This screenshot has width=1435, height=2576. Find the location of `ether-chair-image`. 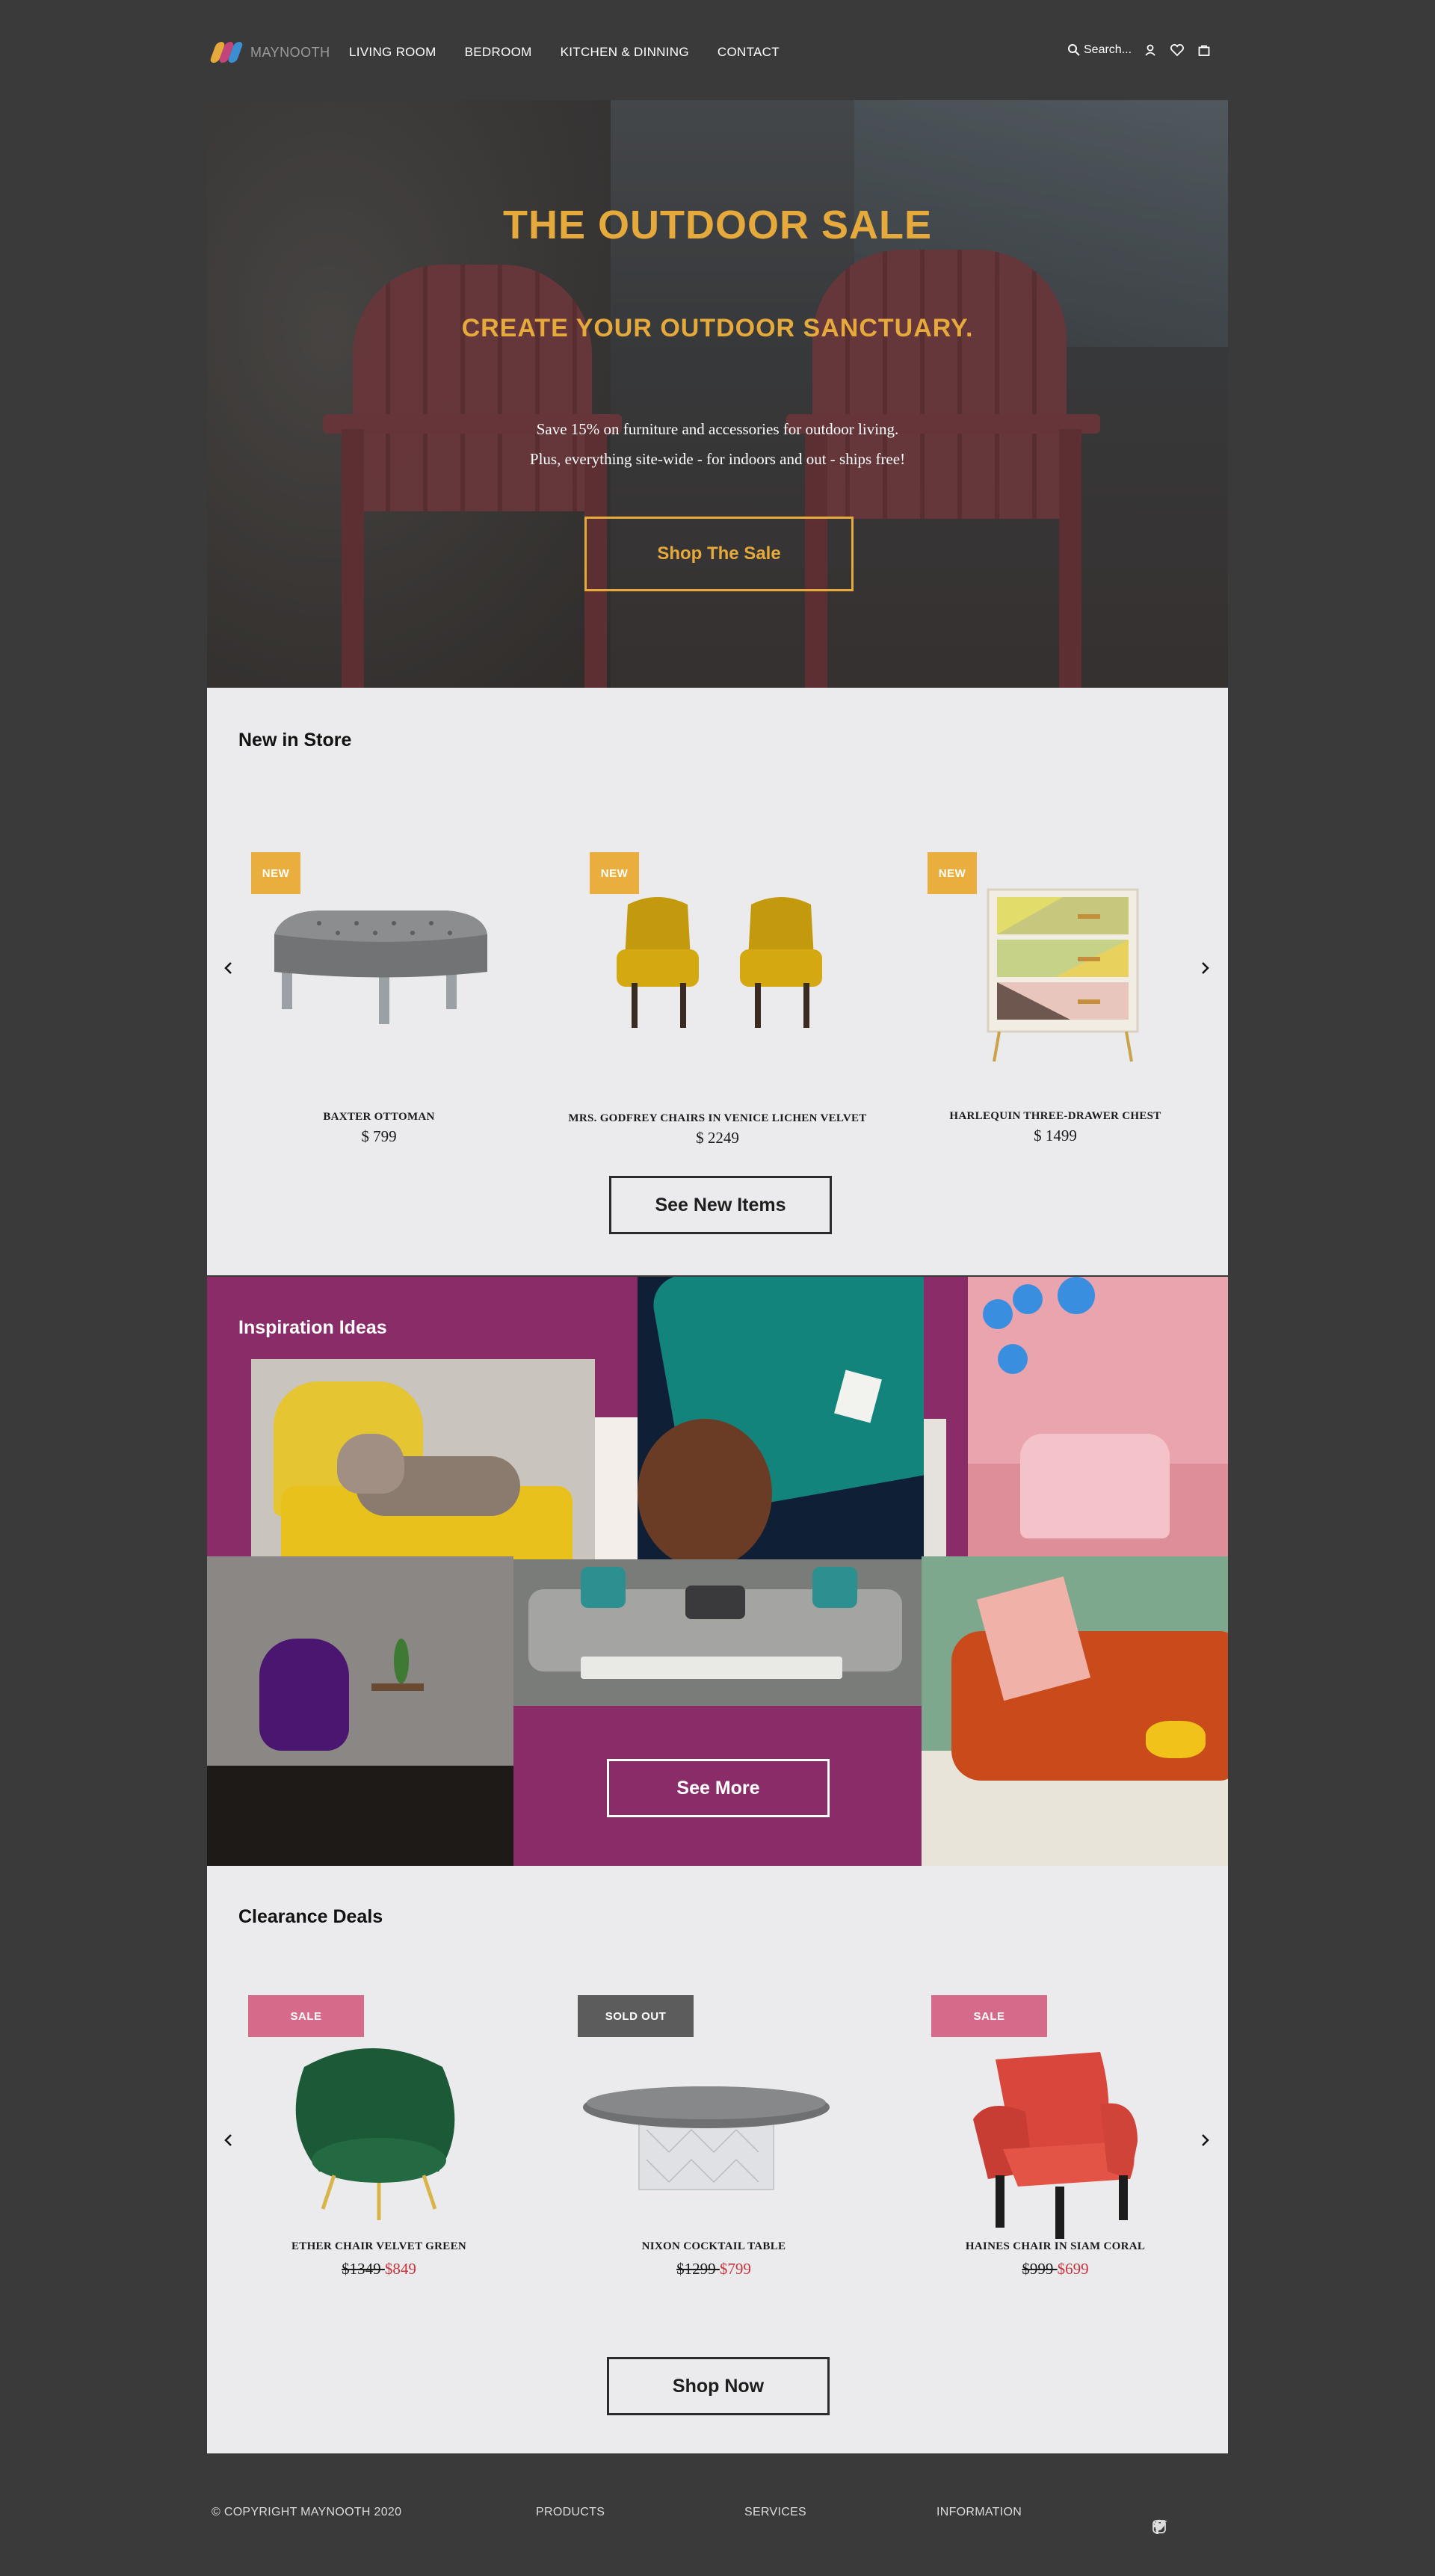

ether-chair-image is located at coordinates (375, 2134).